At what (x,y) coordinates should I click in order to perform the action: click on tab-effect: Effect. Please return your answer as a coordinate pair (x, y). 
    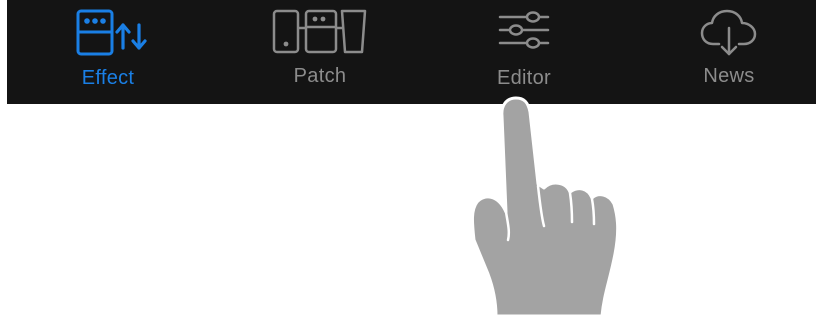
    Looking at the image, I should click on (108, 52).